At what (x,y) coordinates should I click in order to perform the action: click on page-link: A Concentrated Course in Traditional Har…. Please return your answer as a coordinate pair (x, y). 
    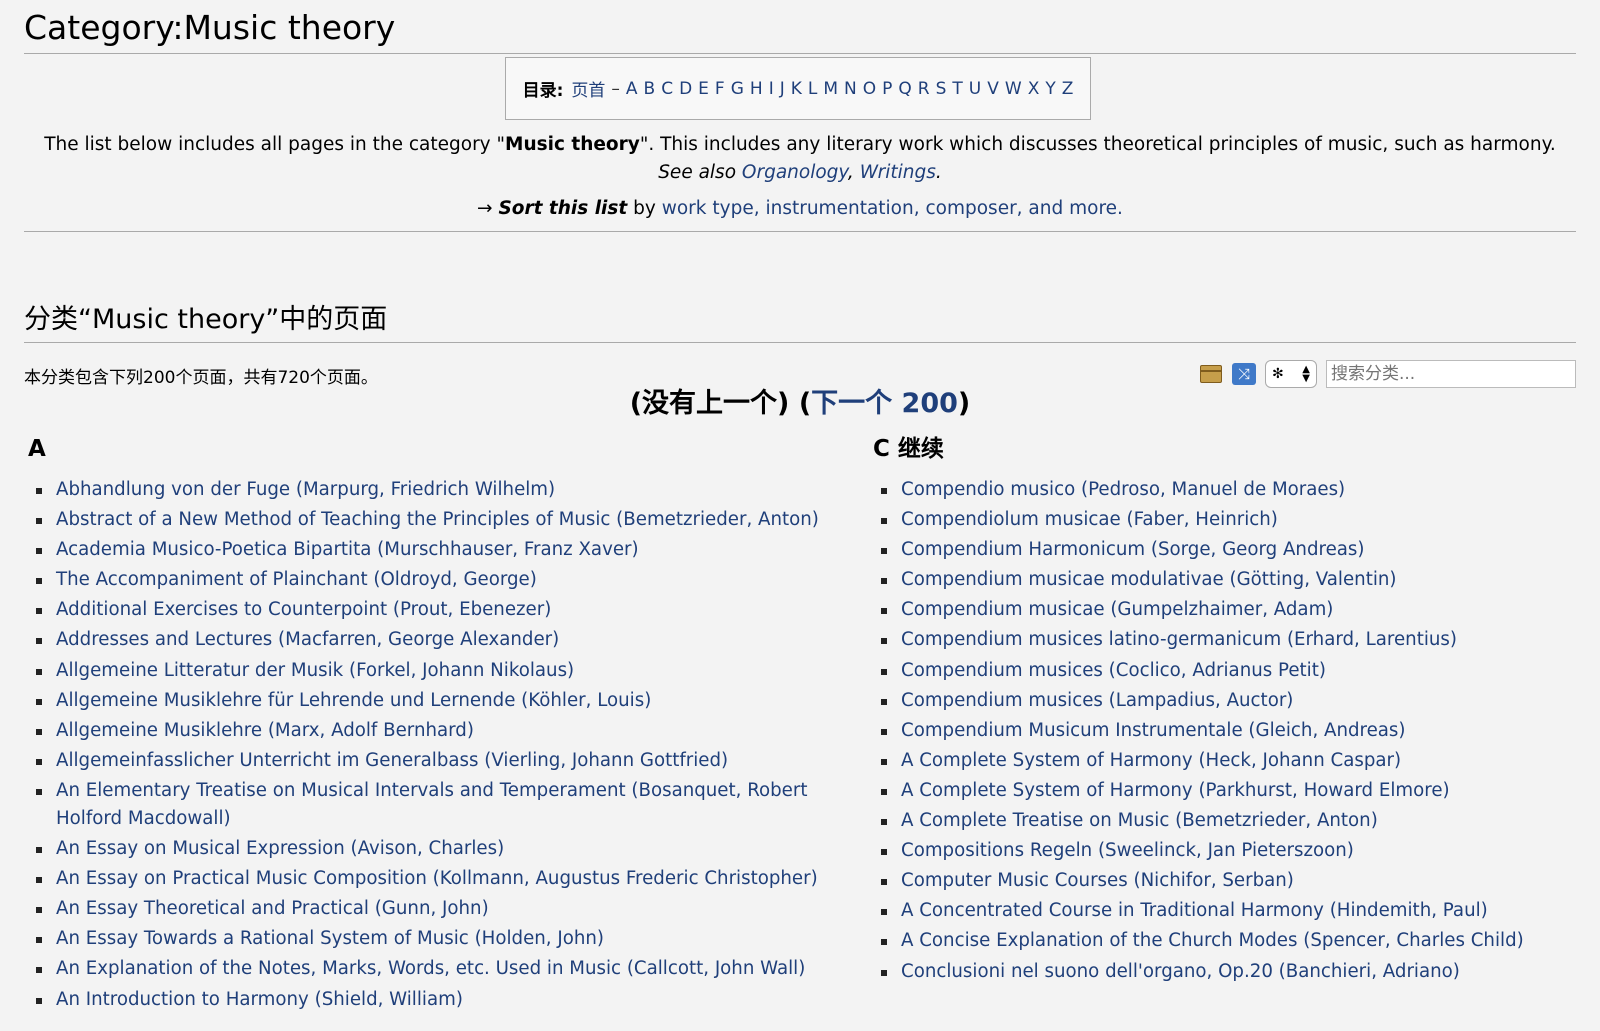
    Looking at the image, I should click on (1194, 910).